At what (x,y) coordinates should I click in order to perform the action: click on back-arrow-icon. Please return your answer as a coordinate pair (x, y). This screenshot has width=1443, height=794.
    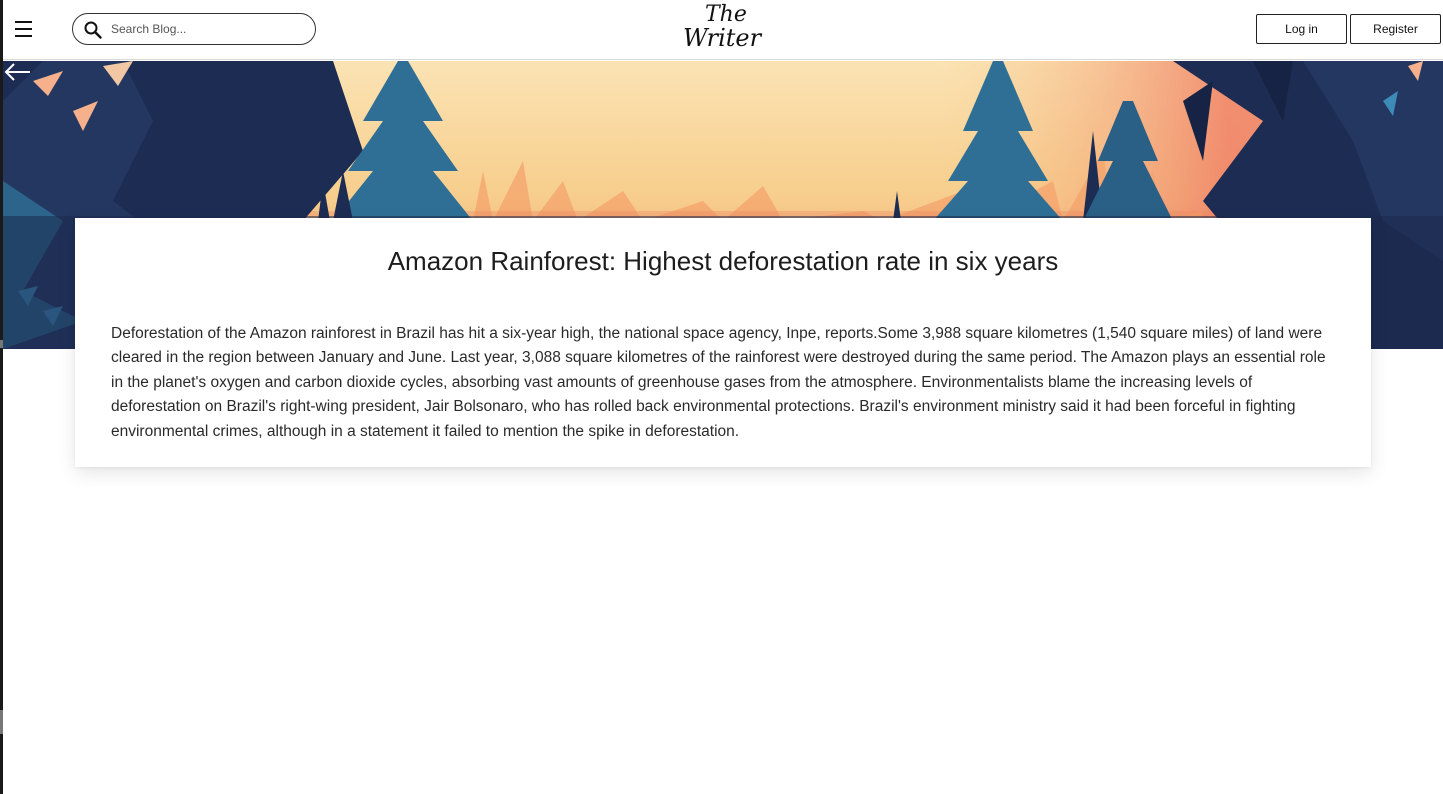
    Looking at the image, I should click on (18, 72).